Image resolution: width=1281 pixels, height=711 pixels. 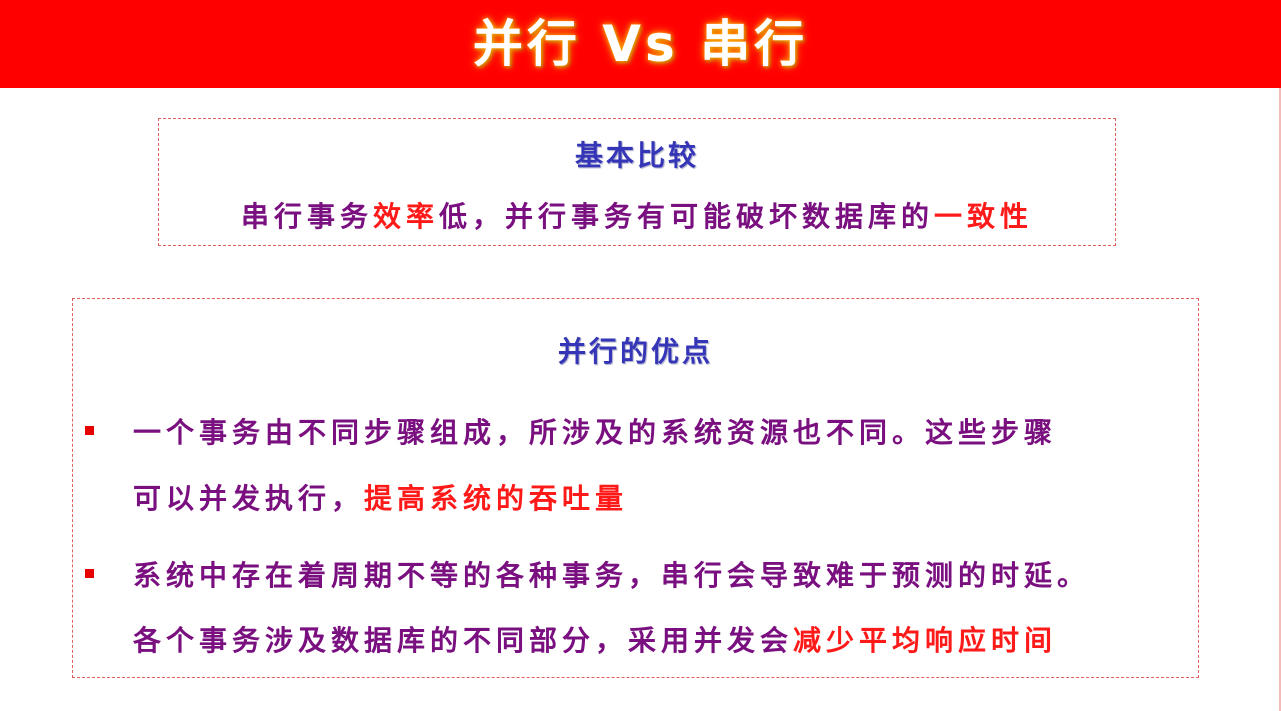 I want to click on comparison-highlight-efficiency: 效率, so click(x=405, y=216).